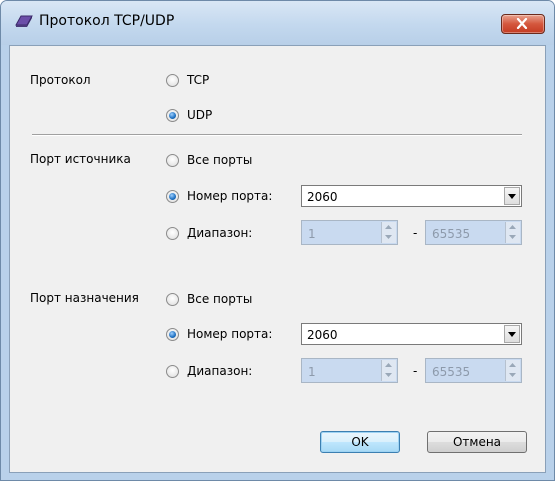 This screenshot has width=555, height=481. I want to click on divider, so click(277, 135).